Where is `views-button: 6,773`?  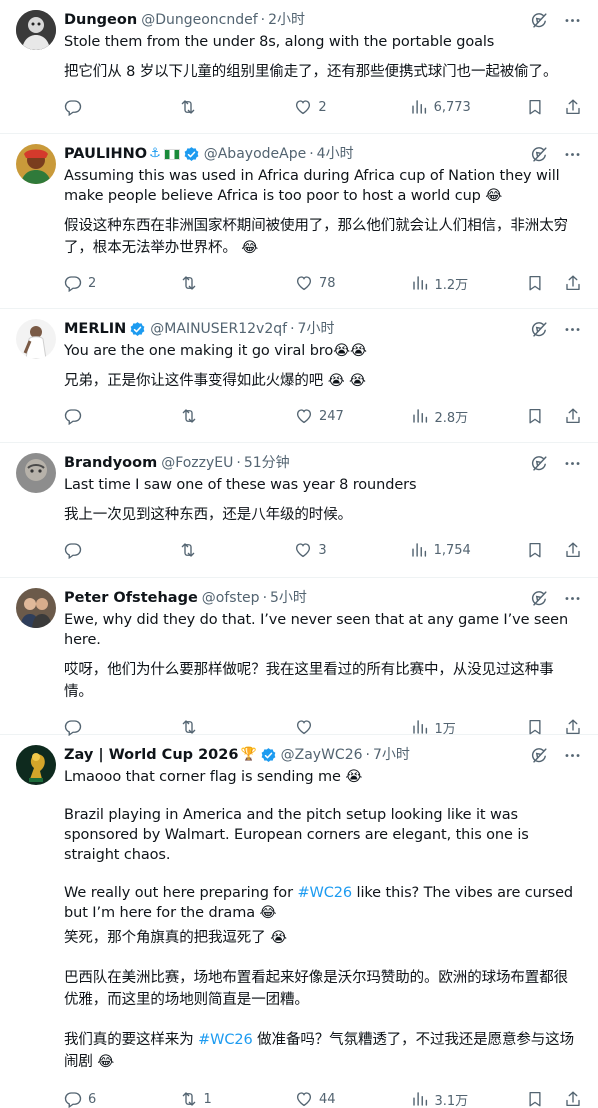
views-button: 6,773 is located at coordinates (440, 107).